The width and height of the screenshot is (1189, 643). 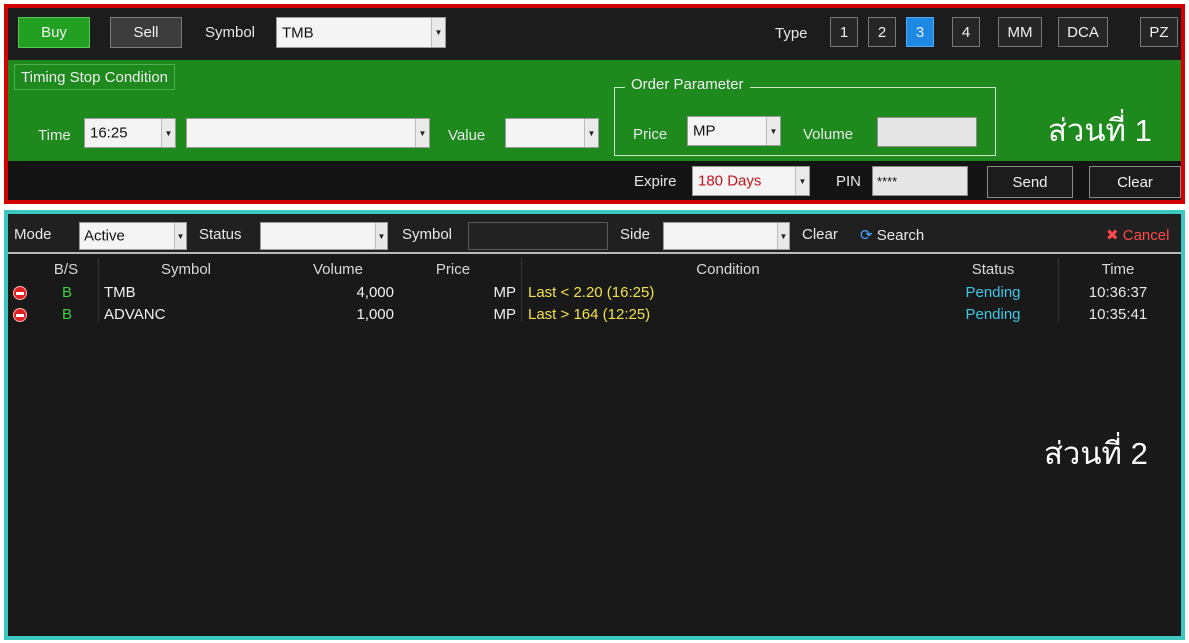 What do you see at coordinates (308, 133) in the screenshot?
I see `condition-select: ▼` at bounding box center [308, 133].